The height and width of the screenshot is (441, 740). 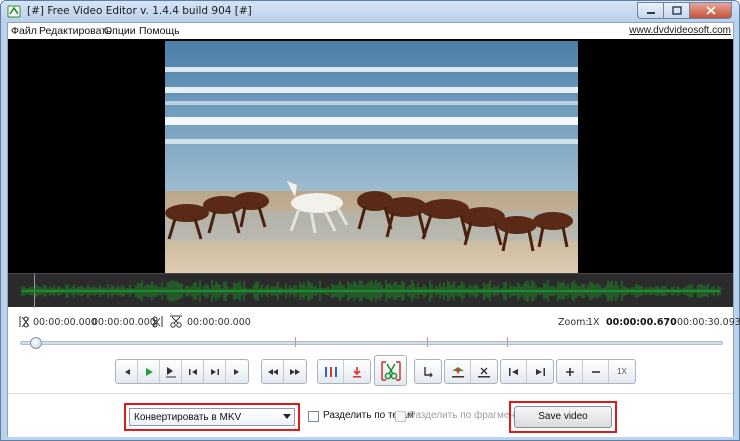 I want to click on zoom-group: 1X, so click(x=596, y=371).